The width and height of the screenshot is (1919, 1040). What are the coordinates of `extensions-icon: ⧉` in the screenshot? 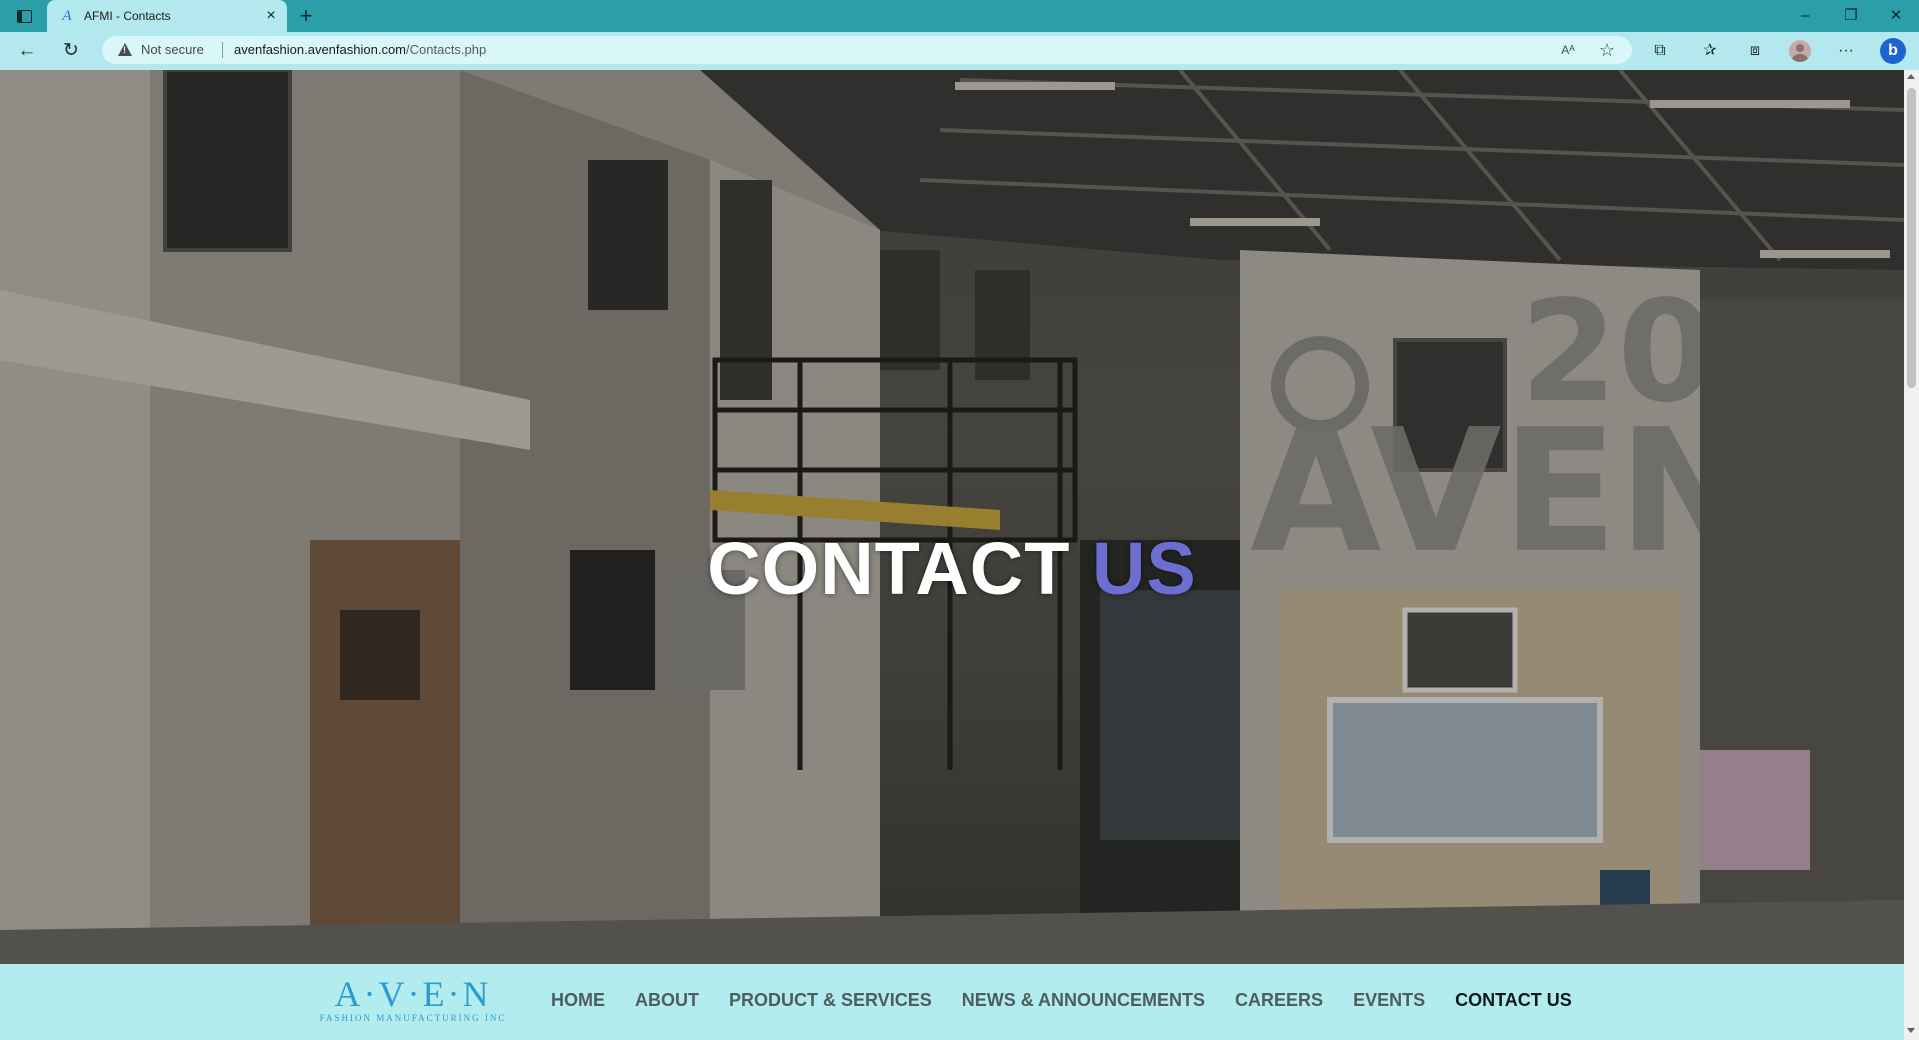 It's located at (1660, 51).